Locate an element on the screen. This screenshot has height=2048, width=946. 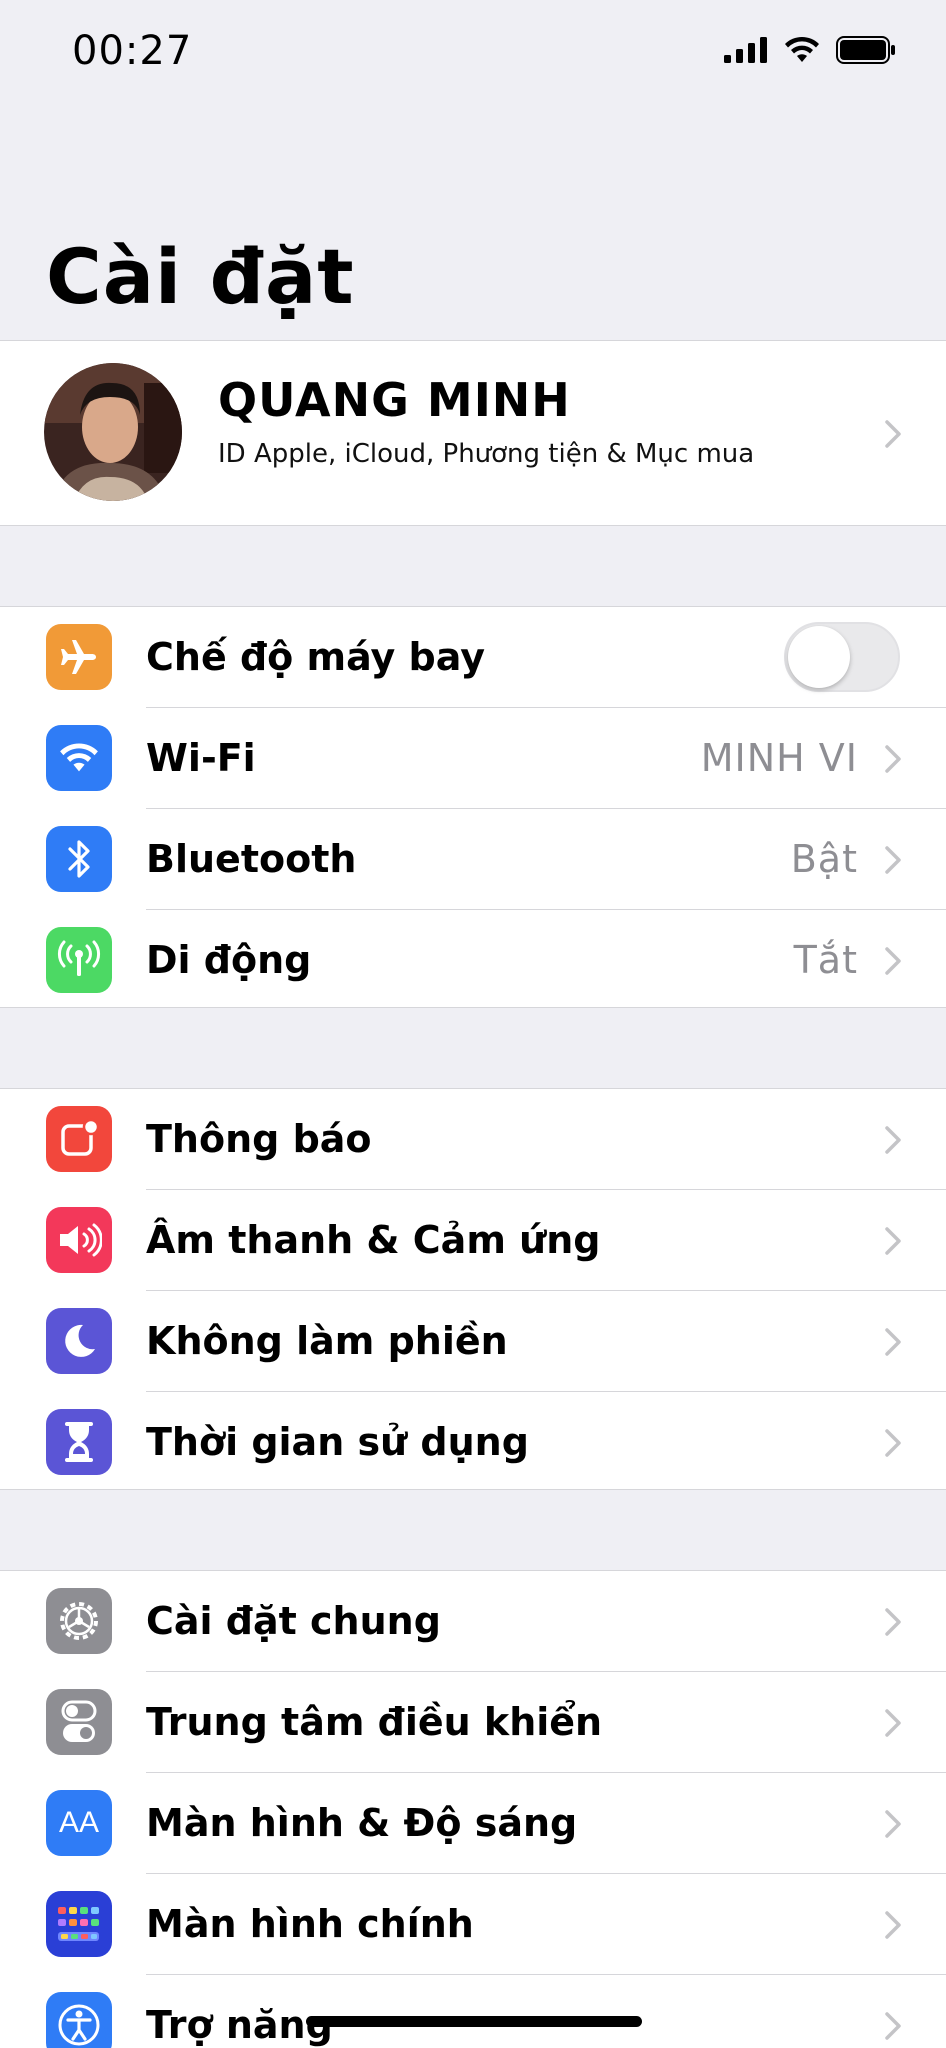
settings-row-label: Màn hình & Độ sáng is located at coordinates (362, 1823).